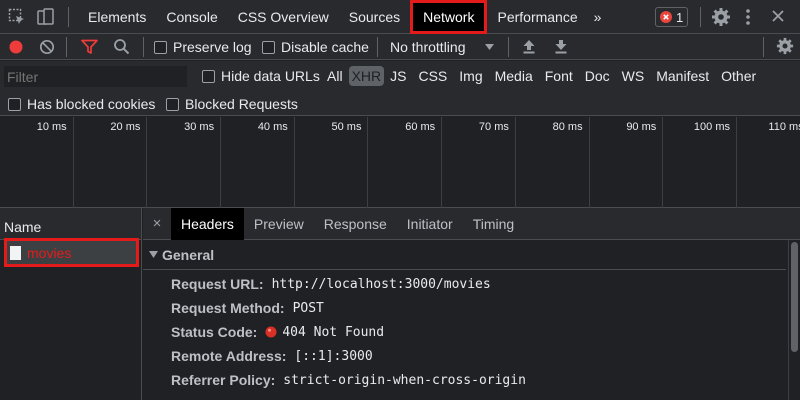 The width and height of the screenshot is (800, 400). Describe the element at coordinates (229, 356) in the screenshot. I see `remote-address-key: Remote Address:` at that location.